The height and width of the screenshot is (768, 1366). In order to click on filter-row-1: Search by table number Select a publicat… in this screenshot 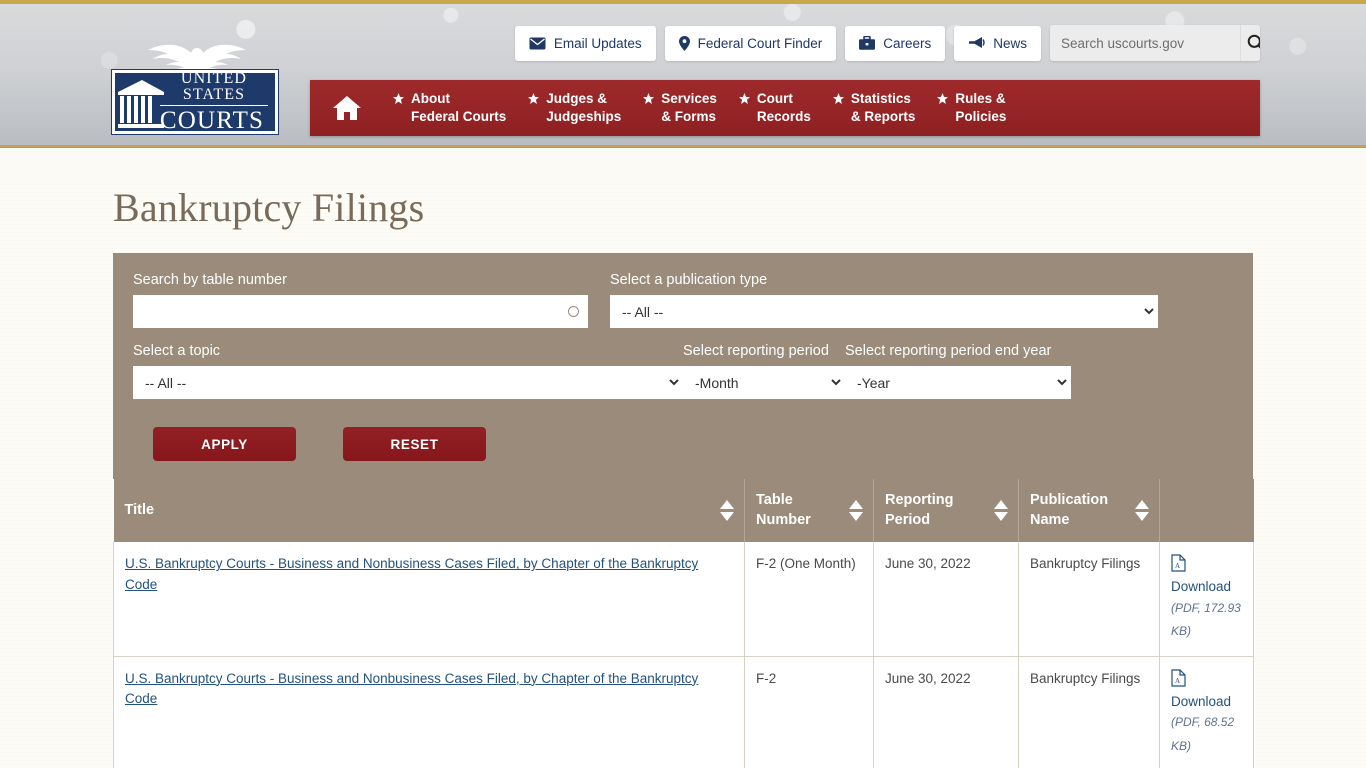, I will do `click(683, 300)`.